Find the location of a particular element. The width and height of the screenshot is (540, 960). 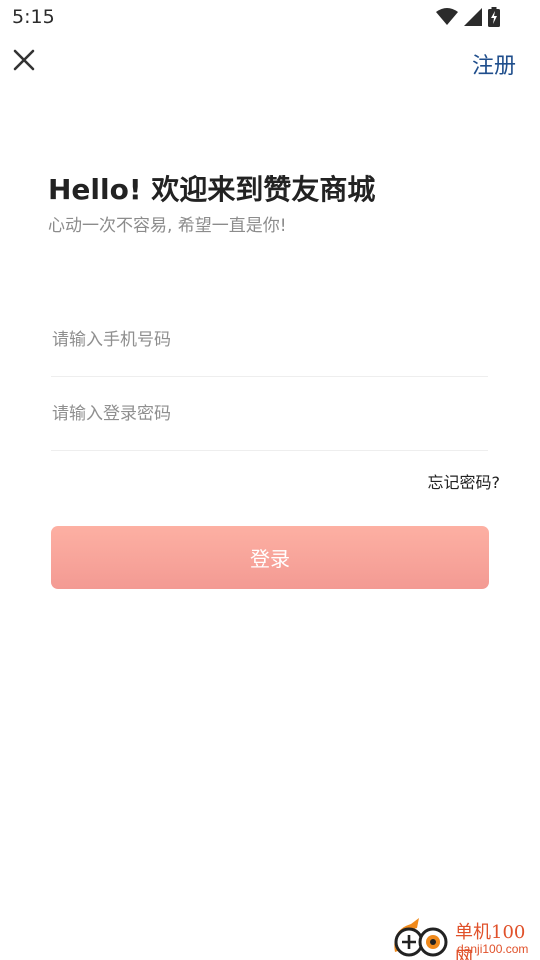

password-field-row is located at coordinates (269, 414).